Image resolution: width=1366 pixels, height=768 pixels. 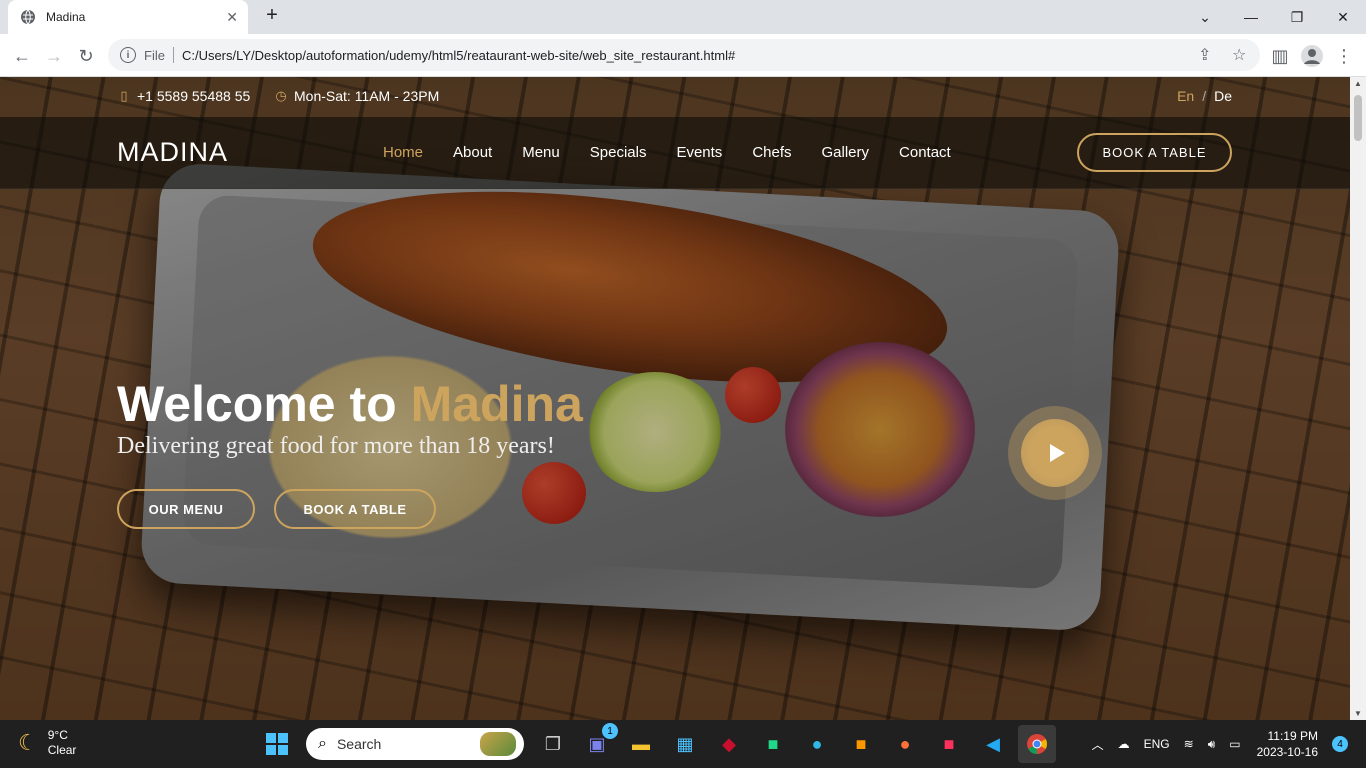 I want to click on globe-icon, so click(x=28, y=17).